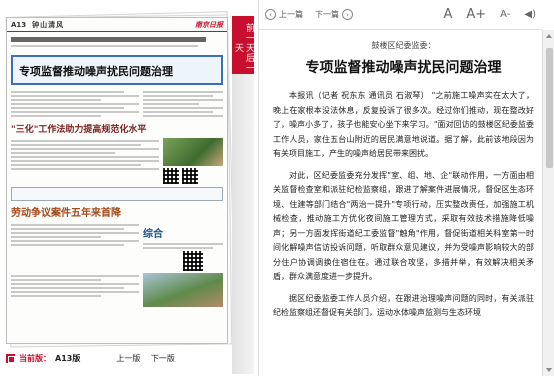 The width and height of the screenshot is (554, 376). Describe the element at coordinates (193, 152) in the screenshot. I see `news-photo-field` at that location.